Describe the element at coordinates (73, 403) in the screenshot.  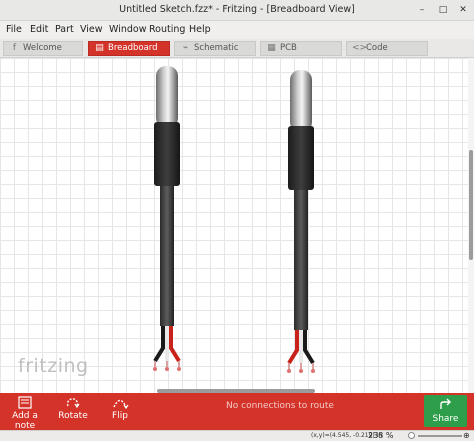
I see `rotate-icon` at that location.